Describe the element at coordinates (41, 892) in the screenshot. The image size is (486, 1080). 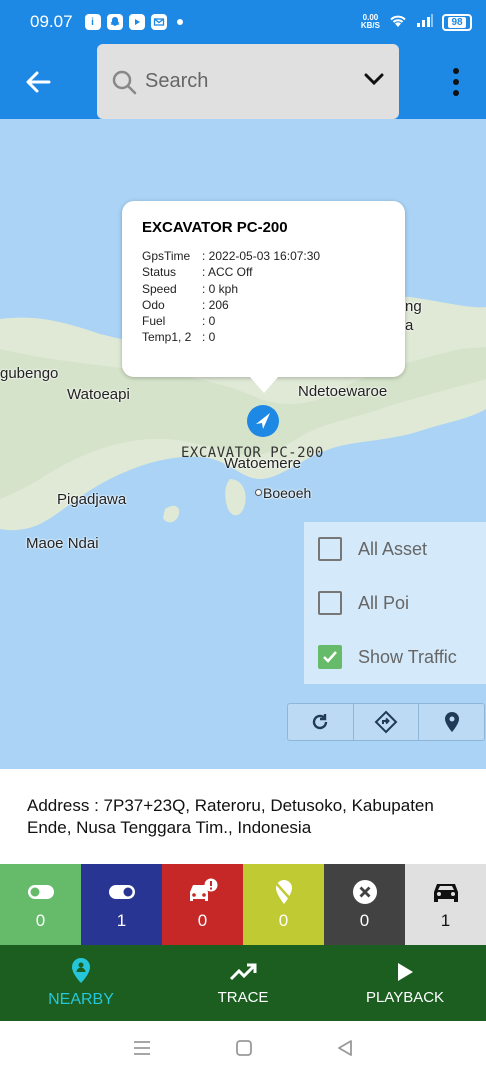
I see `toggle-on-icon` at that location.